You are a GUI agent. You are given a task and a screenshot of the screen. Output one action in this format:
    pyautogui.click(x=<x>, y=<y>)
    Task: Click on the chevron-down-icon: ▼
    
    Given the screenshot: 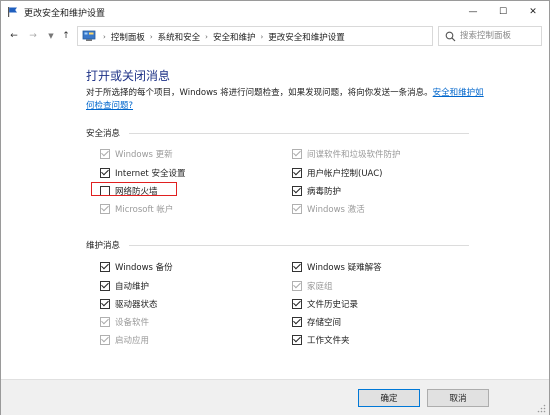 What is the action you would take?
    pyautogui.click(x=51, y=36)
    